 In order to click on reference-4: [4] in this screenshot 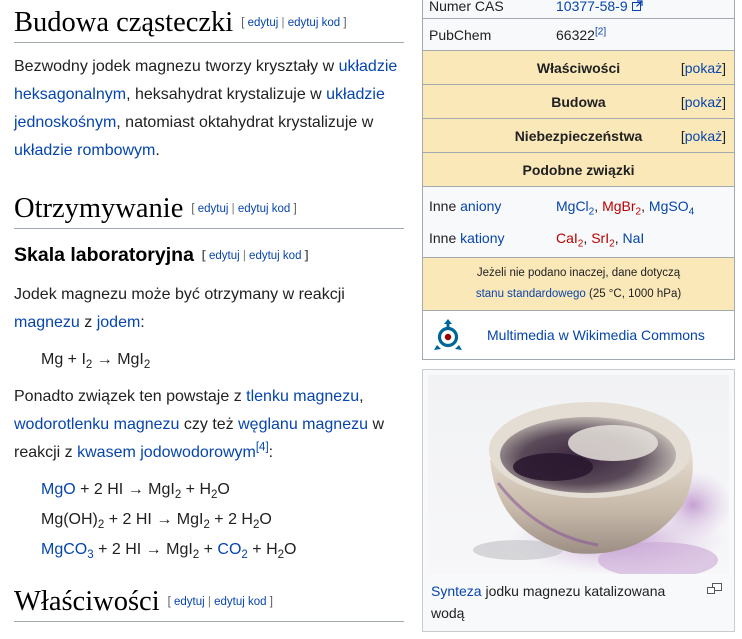, I will do `click(262, 447)`.